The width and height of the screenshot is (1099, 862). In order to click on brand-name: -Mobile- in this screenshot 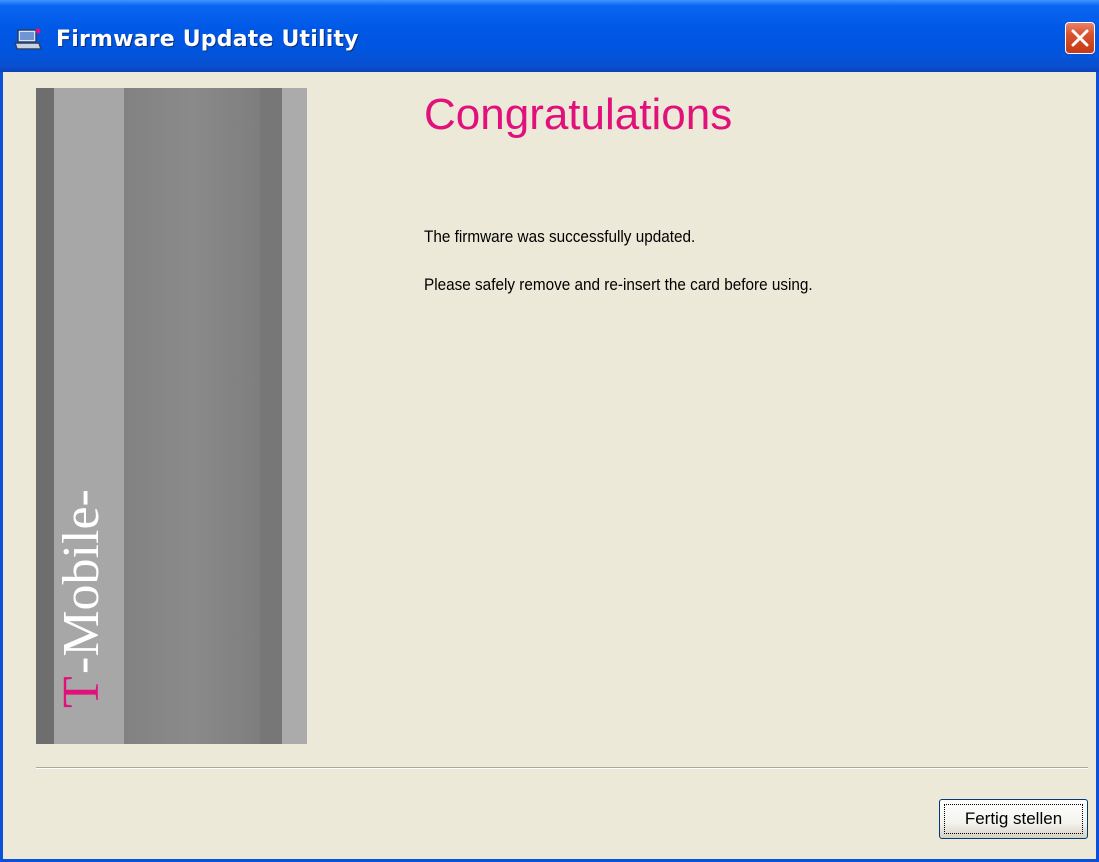, I will do `click(81, 581)`.